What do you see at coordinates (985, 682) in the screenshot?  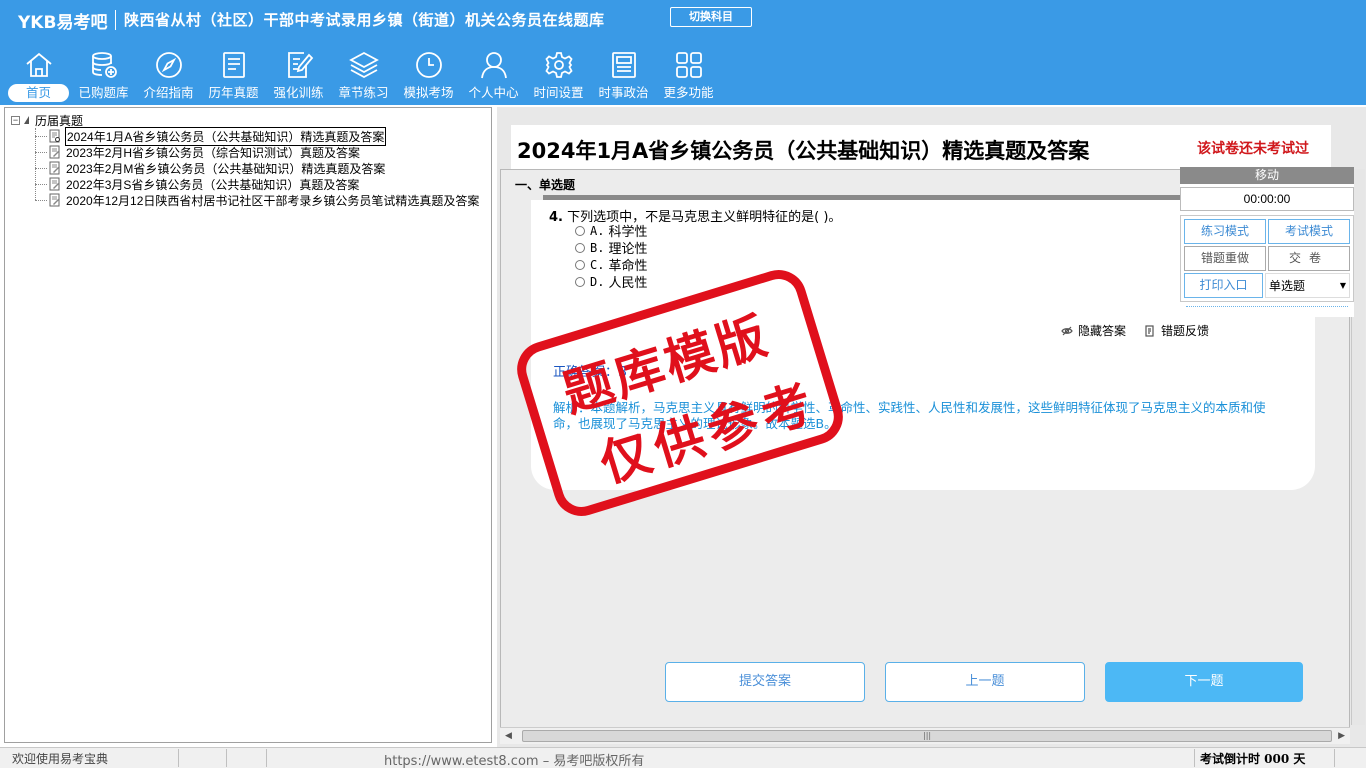 I see `prev-question-button: 上一题` at bounding box center [985, 682].